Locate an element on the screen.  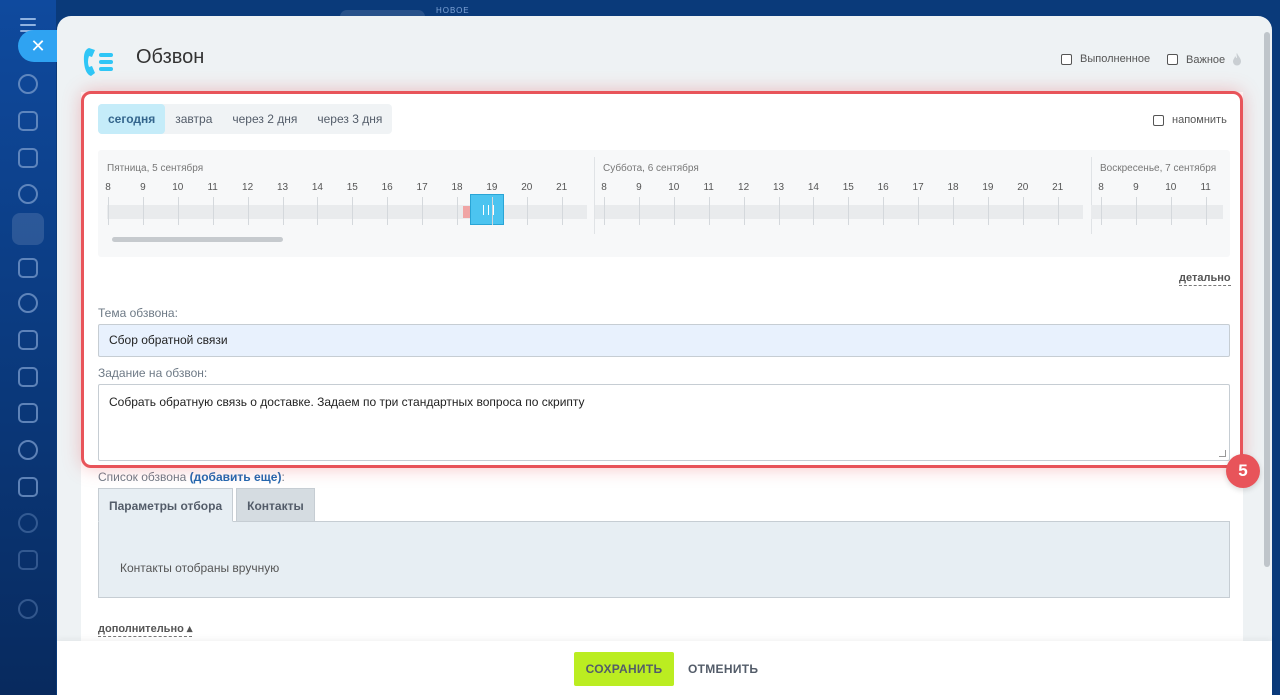
call-list-status: Контакты отобраны вручную is located at coordinates (200, 568).